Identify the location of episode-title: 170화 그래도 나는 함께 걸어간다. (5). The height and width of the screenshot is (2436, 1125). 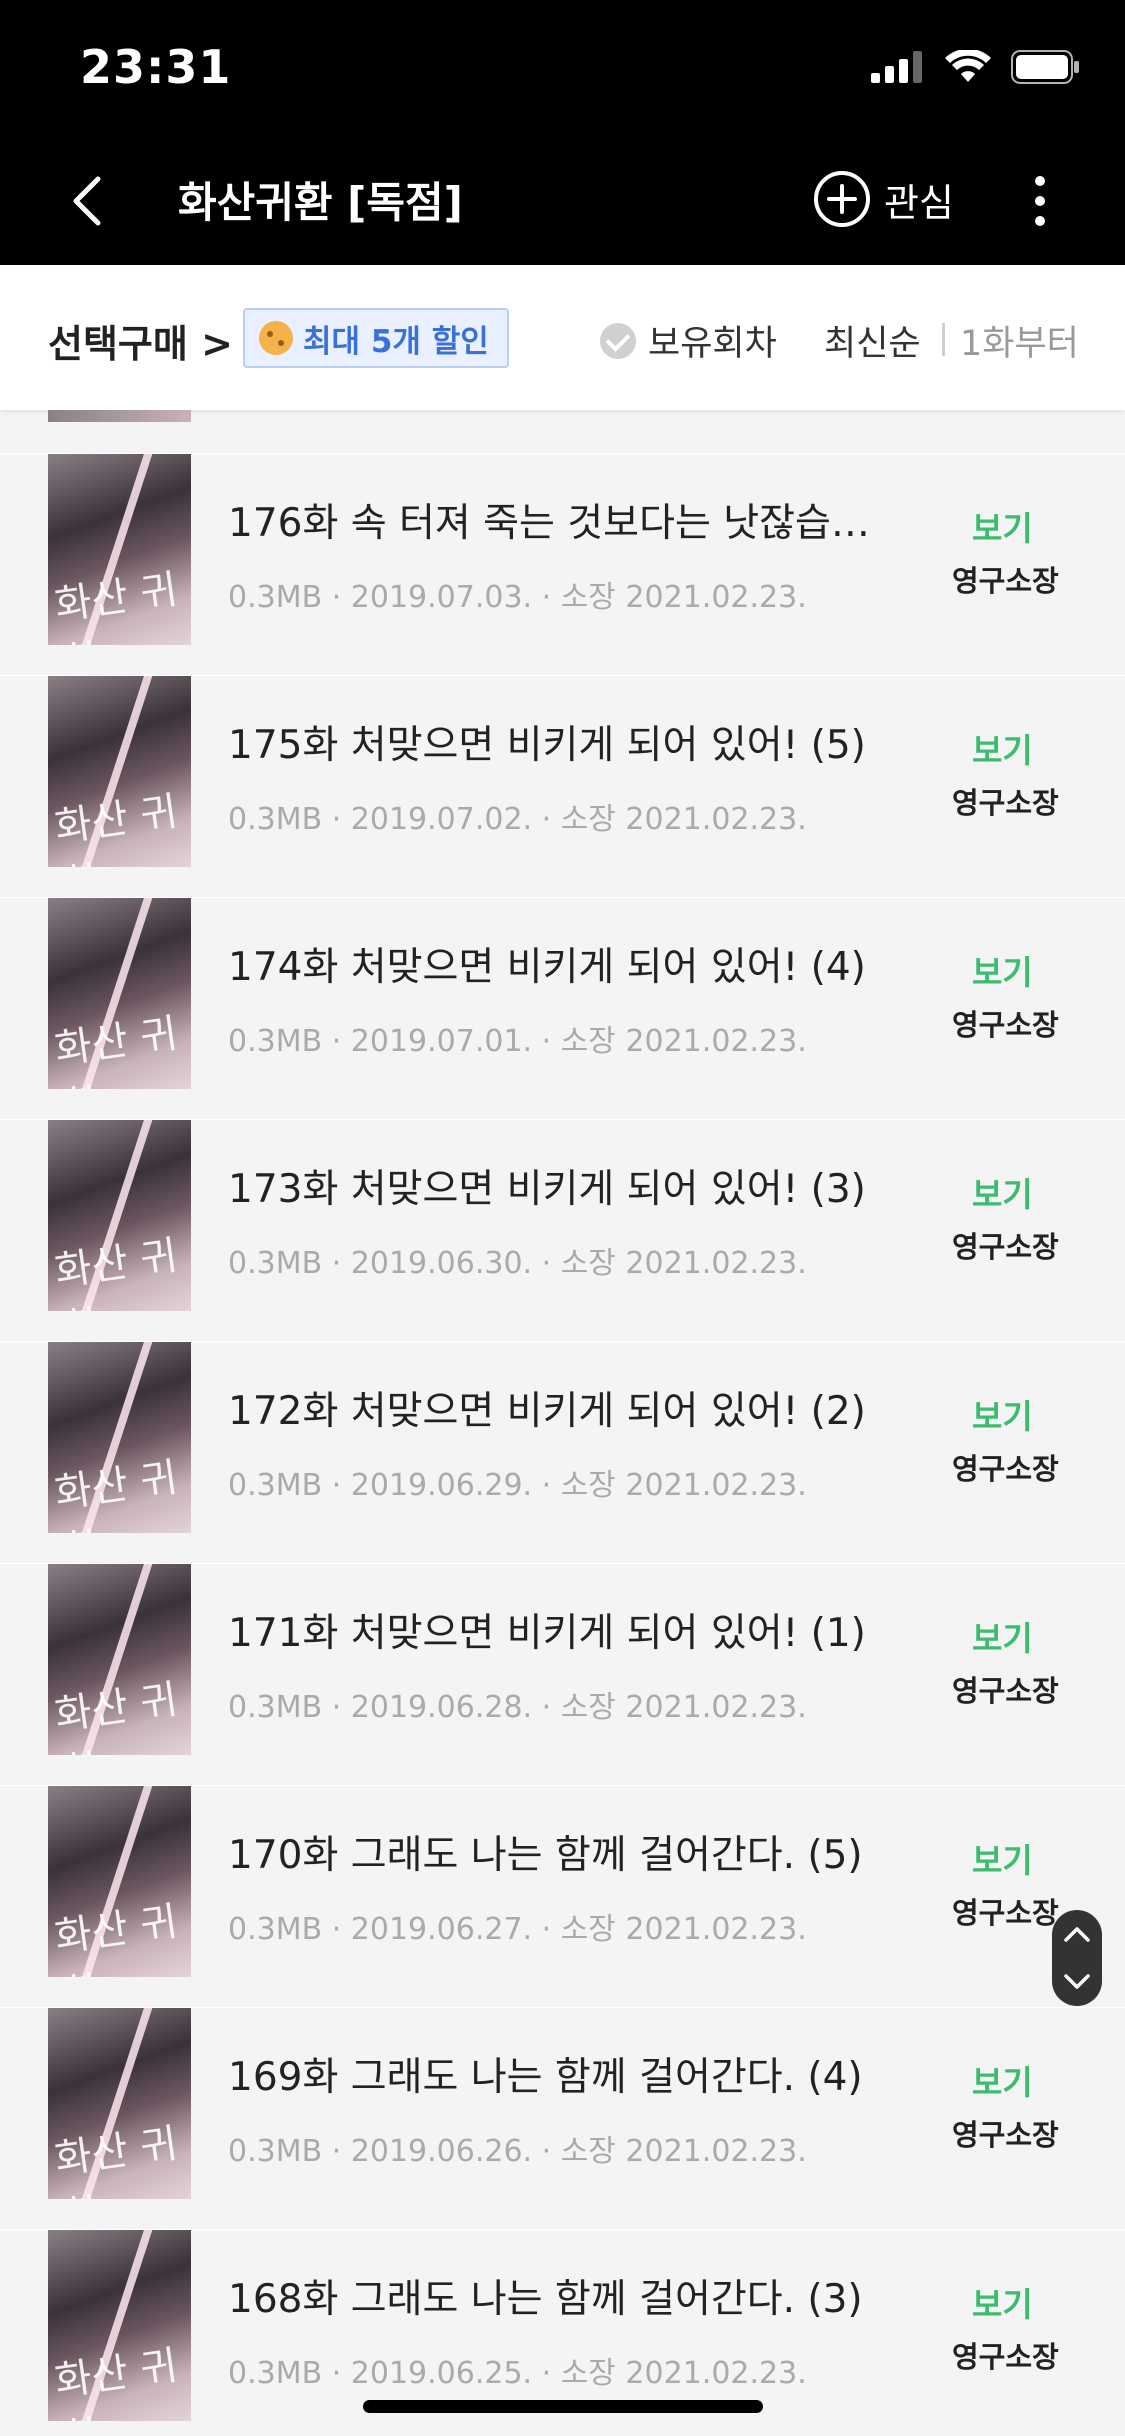
(545, 1855).